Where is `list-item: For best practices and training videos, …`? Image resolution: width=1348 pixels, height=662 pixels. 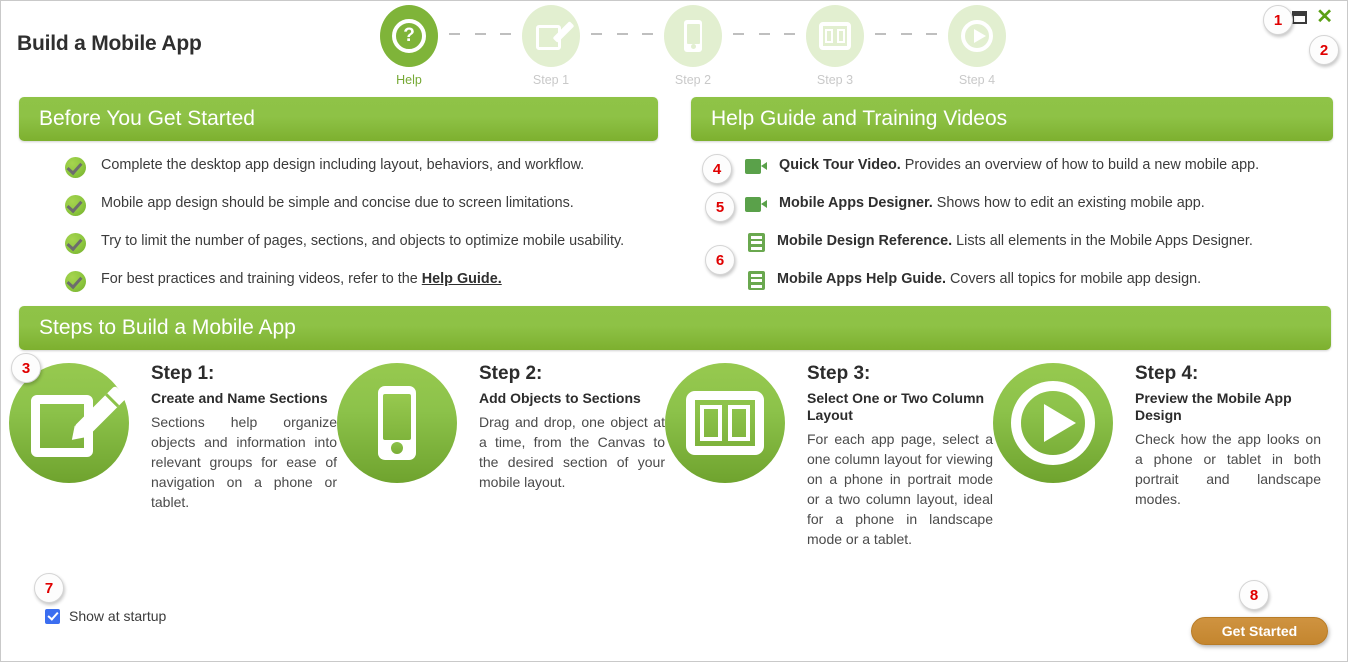
list-item: For best practices and training videos, … is located at coordinates (338, 288).